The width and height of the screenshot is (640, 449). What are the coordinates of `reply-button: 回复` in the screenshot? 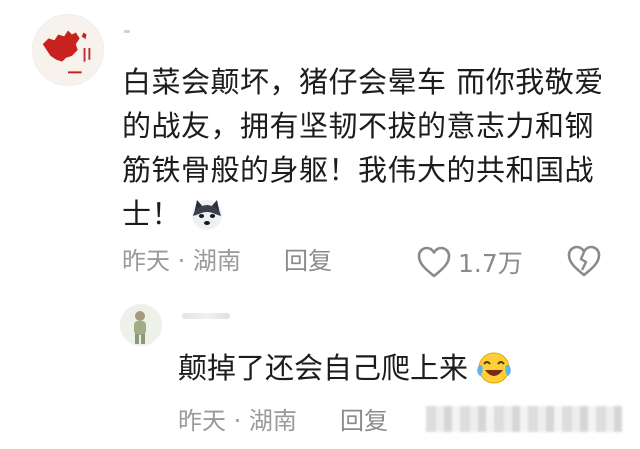 It's located at (308, 261).